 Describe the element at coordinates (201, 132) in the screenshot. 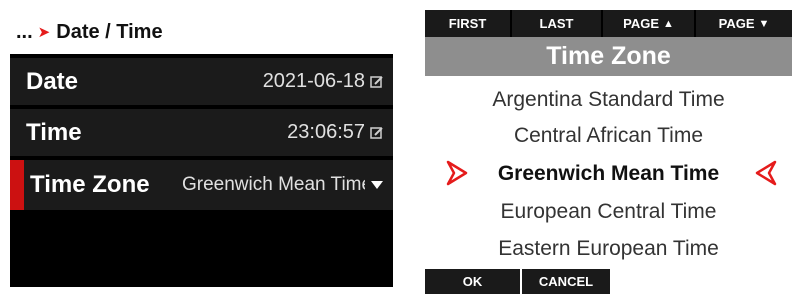

I see `time-row: Time 23:06:57` at that location.